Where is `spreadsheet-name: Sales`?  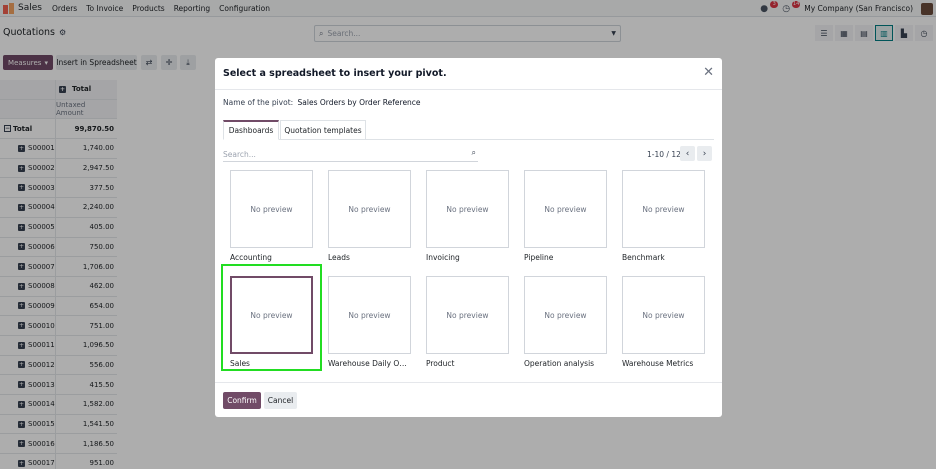
spreadsheet-name: Sales is located at coordinates (240, 363).